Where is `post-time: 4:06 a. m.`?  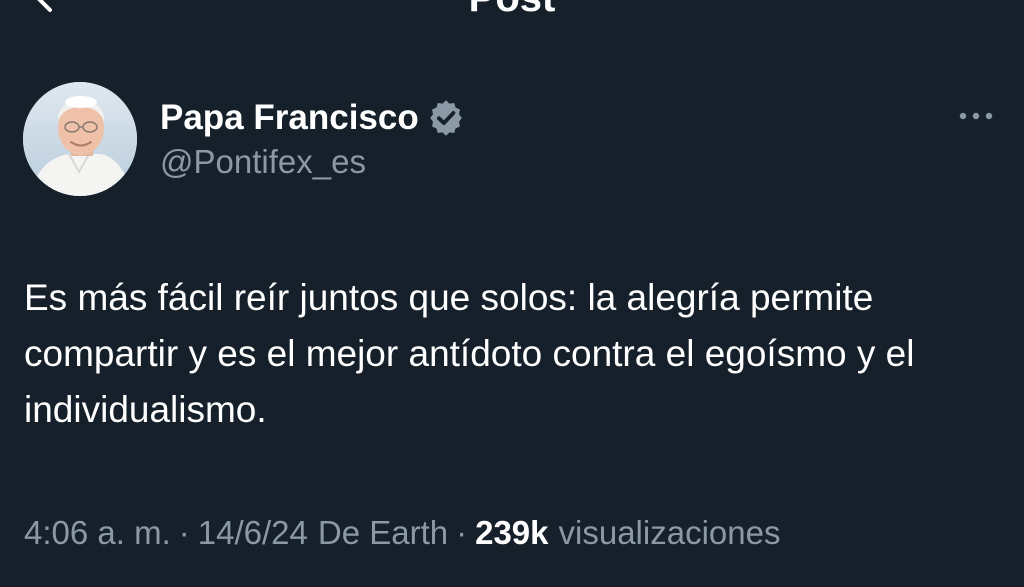 post-time: 4:06 a. m. is located at coordinates (97, 533).